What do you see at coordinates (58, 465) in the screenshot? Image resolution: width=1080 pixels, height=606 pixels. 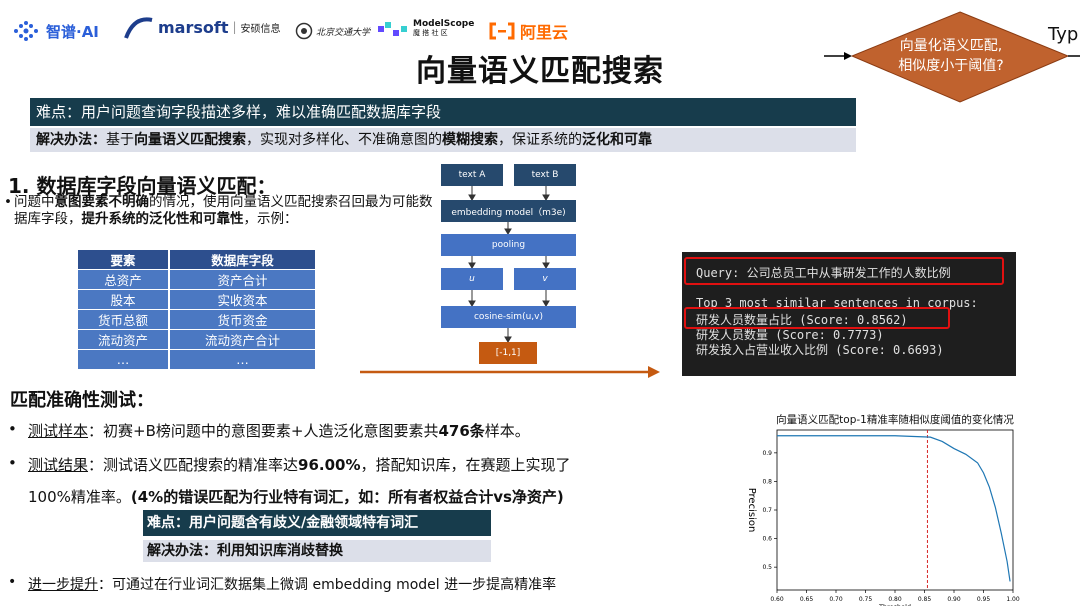 I see `result-label: 测试结果` at bounding box center [58, 465].